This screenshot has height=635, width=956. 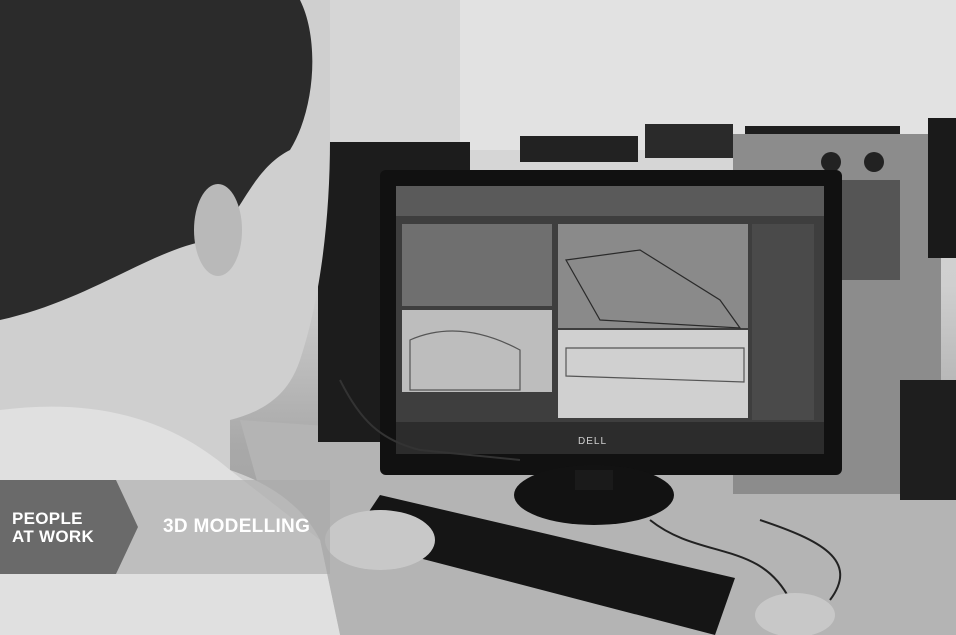 What do you see at coordinates (579, 149) in the screenshot?
I see `background-monitor-center` at bounding box center [579, 149].